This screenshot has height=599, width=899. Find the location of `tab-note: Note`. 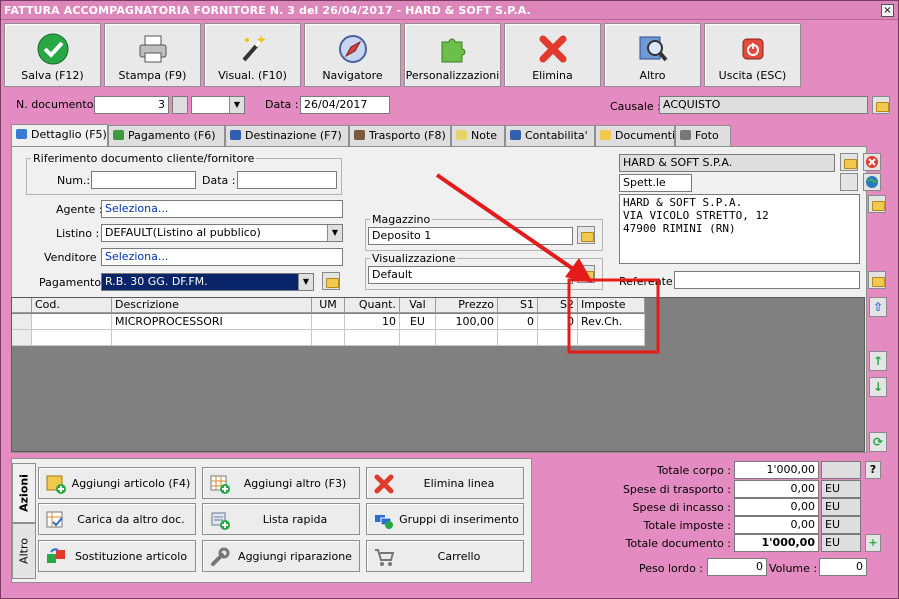

tab-note: Note is located at coordinates (478, 135).